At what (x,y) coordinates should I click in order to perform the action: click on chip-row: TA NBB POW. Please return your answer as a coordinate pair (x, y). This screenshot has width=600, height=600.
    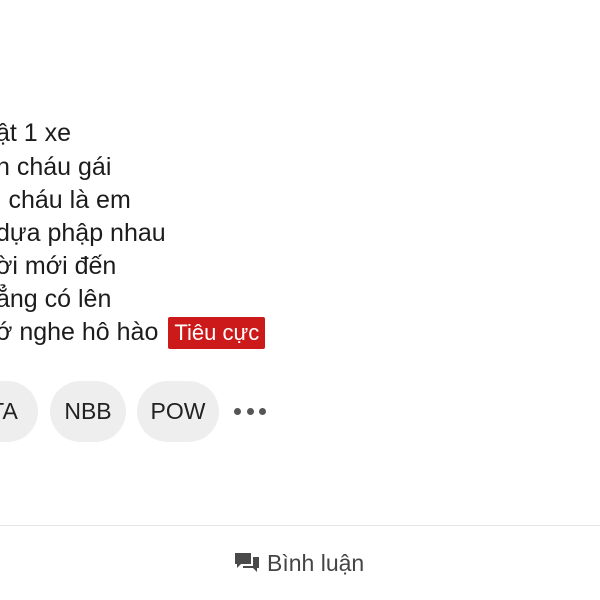
    Looking at the image, I should click on (300, 411).